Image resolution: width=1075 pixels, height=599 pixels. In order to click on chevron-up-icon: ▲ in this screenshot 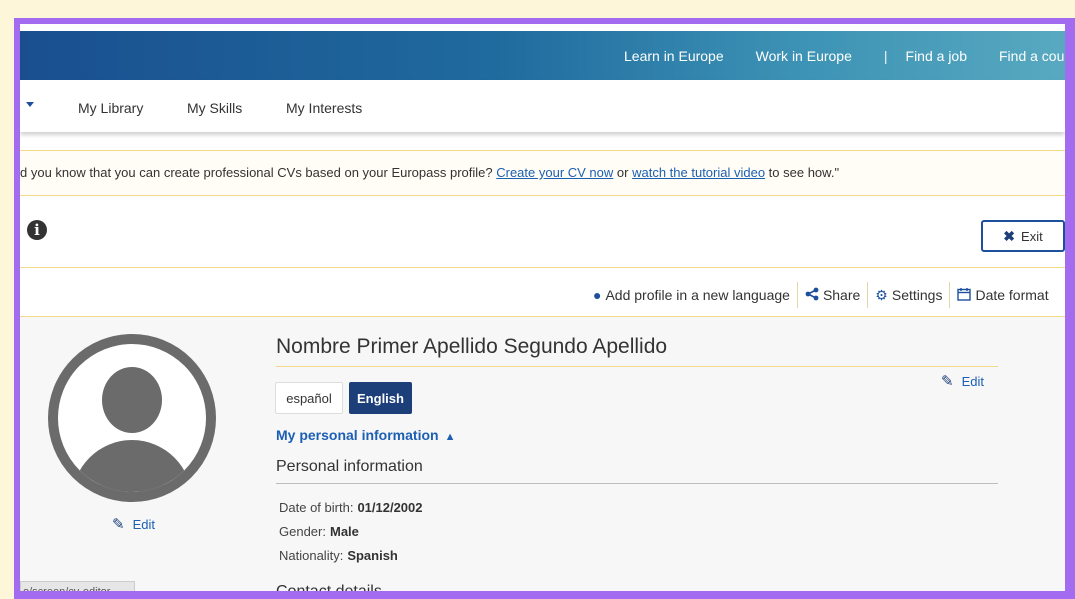, I will do `click(450, 437)`.